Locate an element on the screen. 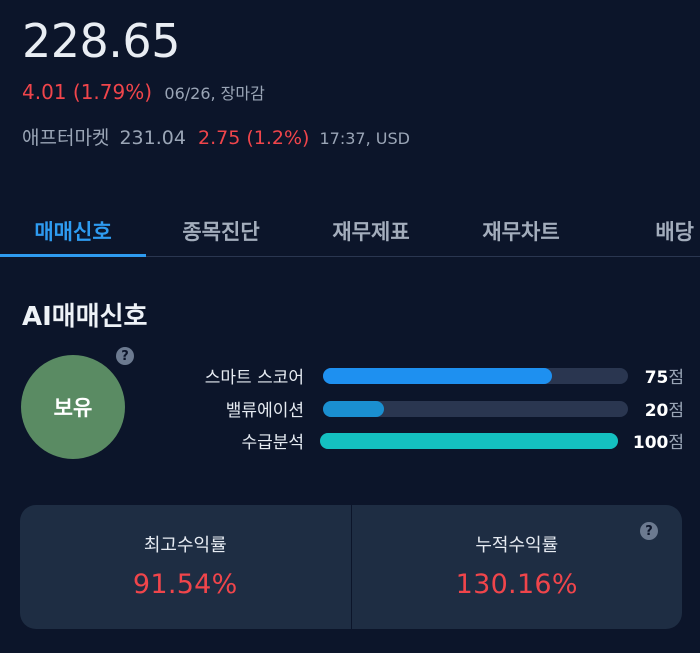  score-value: 75점 is located at coordinates (664, 378).